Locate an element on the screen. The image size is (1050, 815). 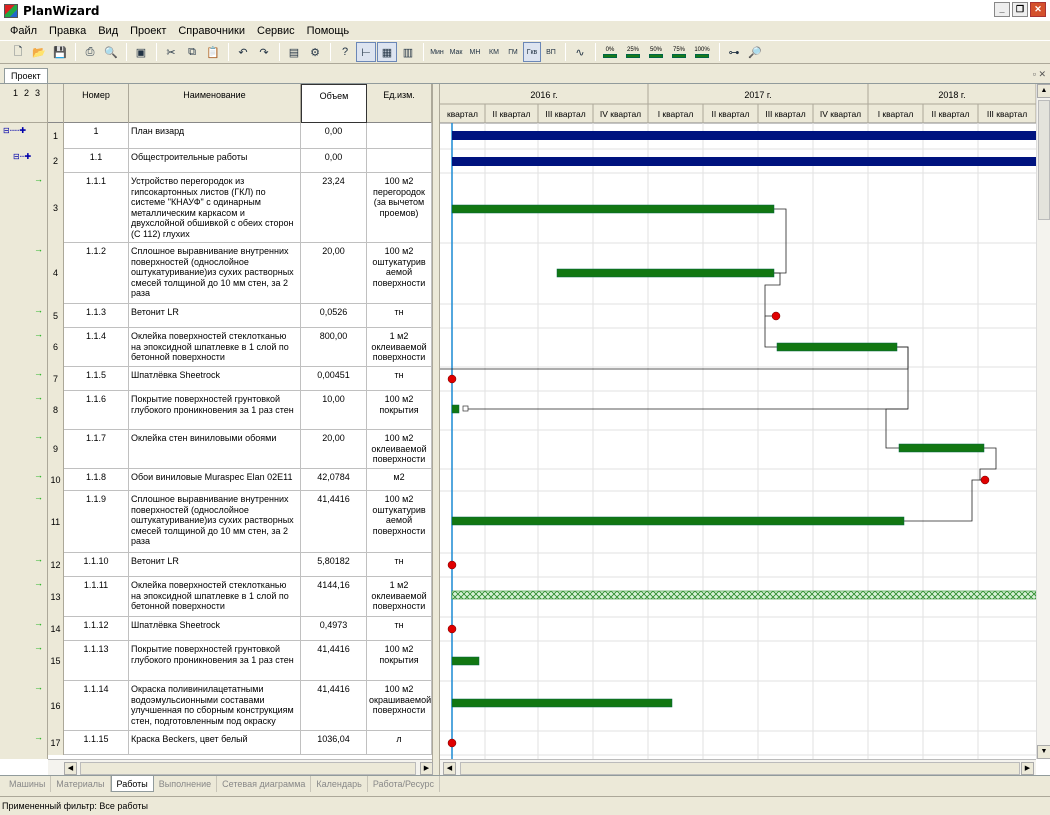
restore-icon: ▫ ✕ is located at coordinates (1039, 74).